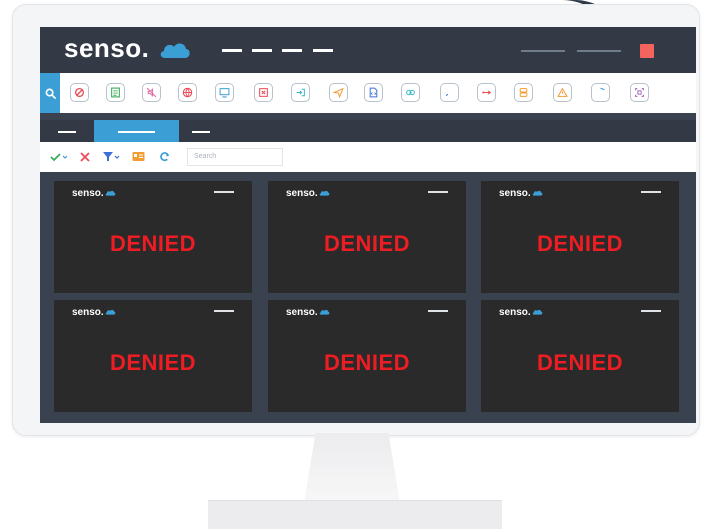  I want to click on deny-icon, so click(85, 157).